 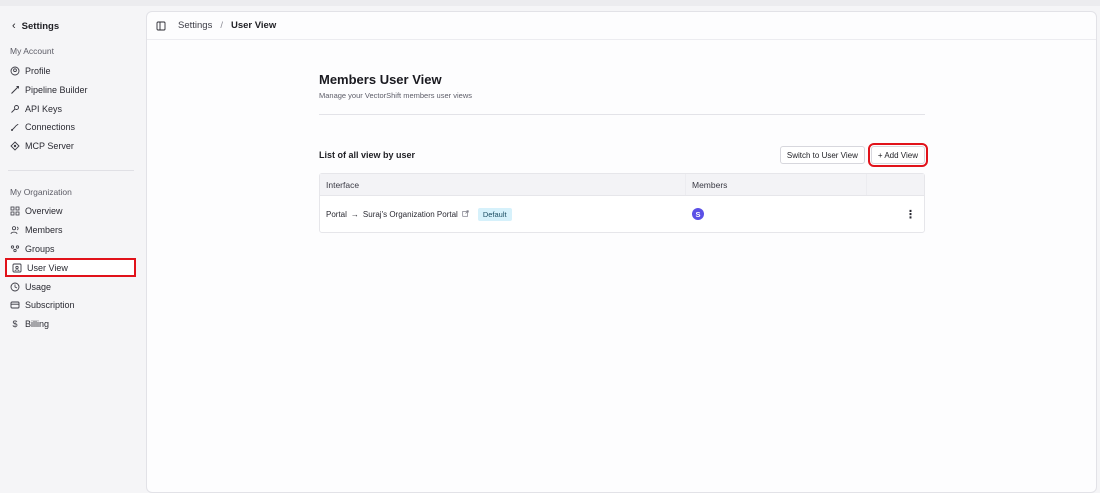 I want to click on pipeline-icon, so click(x=15, y=90).